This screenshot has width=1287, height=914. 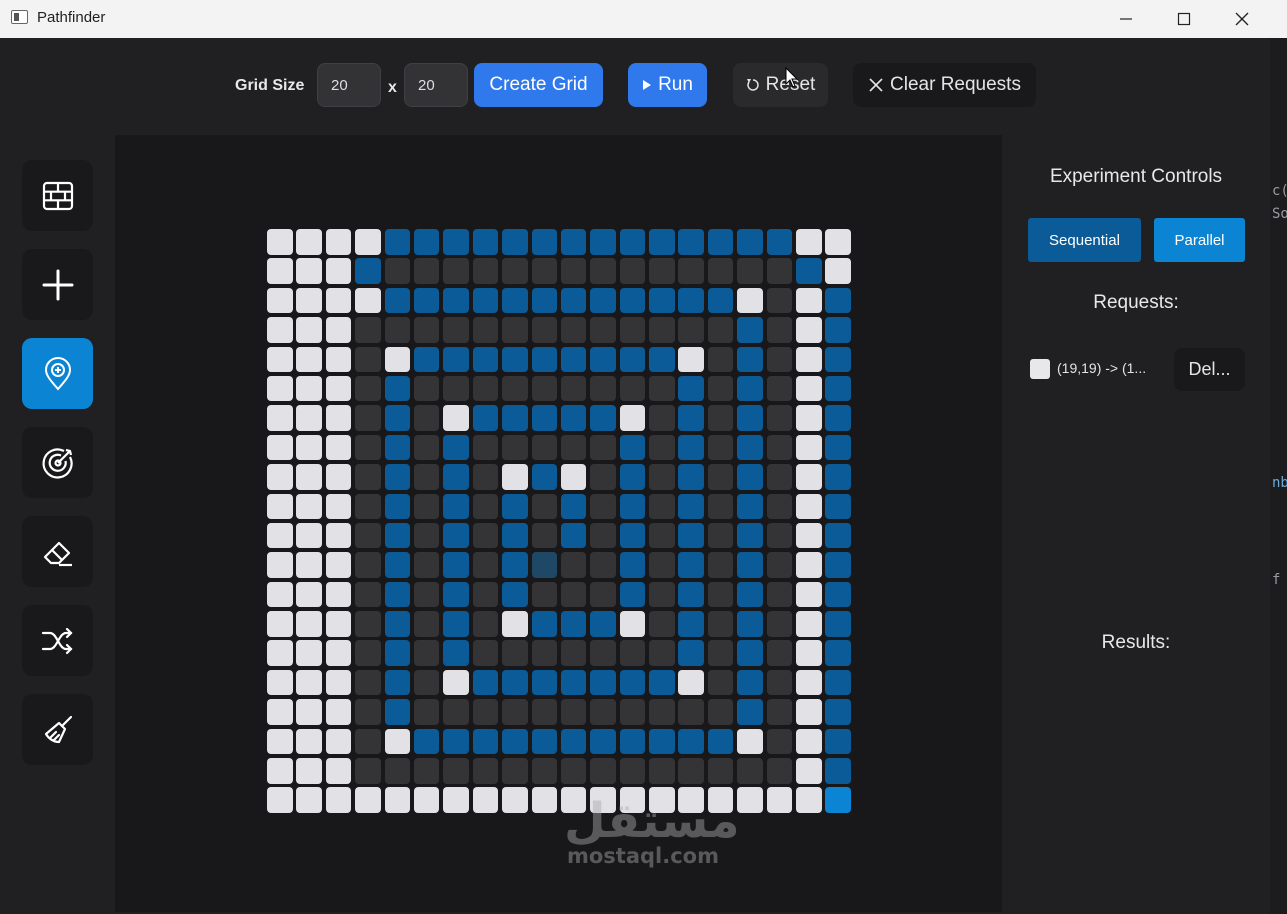 I want to click on maximize-button, so click(x=1184, y=19).